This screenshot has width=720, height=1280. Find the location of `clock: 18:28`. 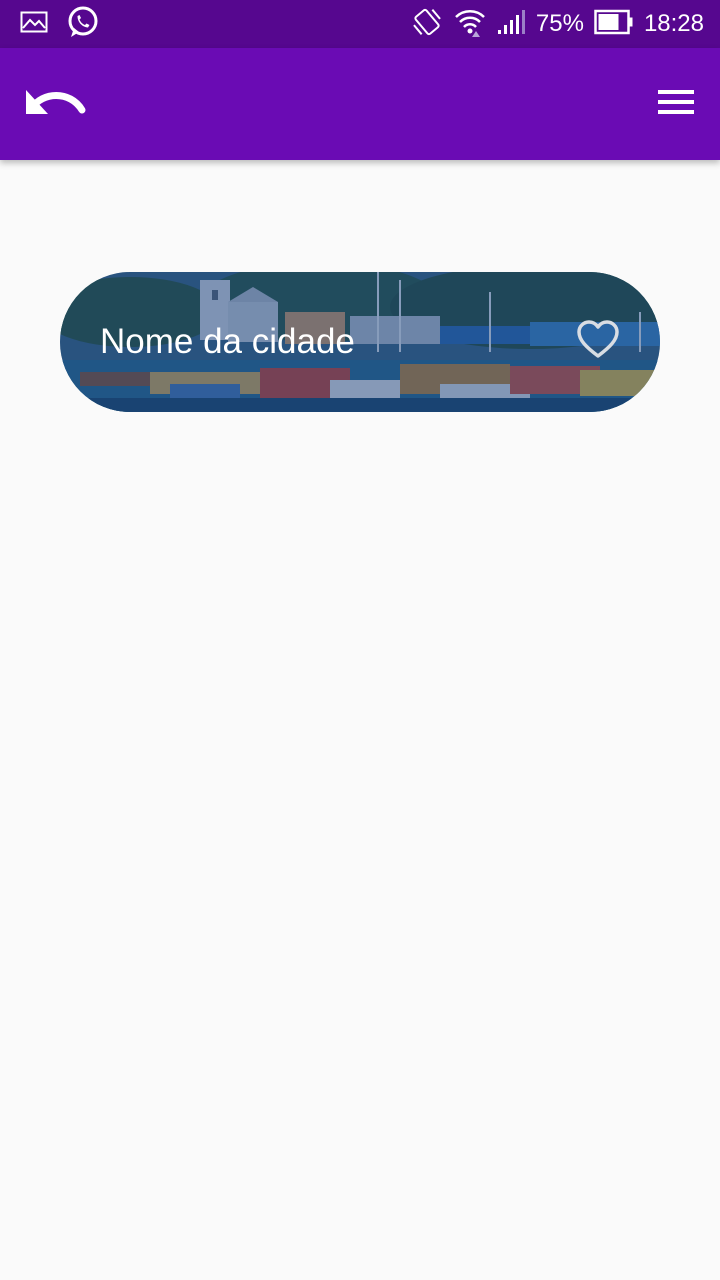

clock: 18:28 is located at coordinates (673, 23).